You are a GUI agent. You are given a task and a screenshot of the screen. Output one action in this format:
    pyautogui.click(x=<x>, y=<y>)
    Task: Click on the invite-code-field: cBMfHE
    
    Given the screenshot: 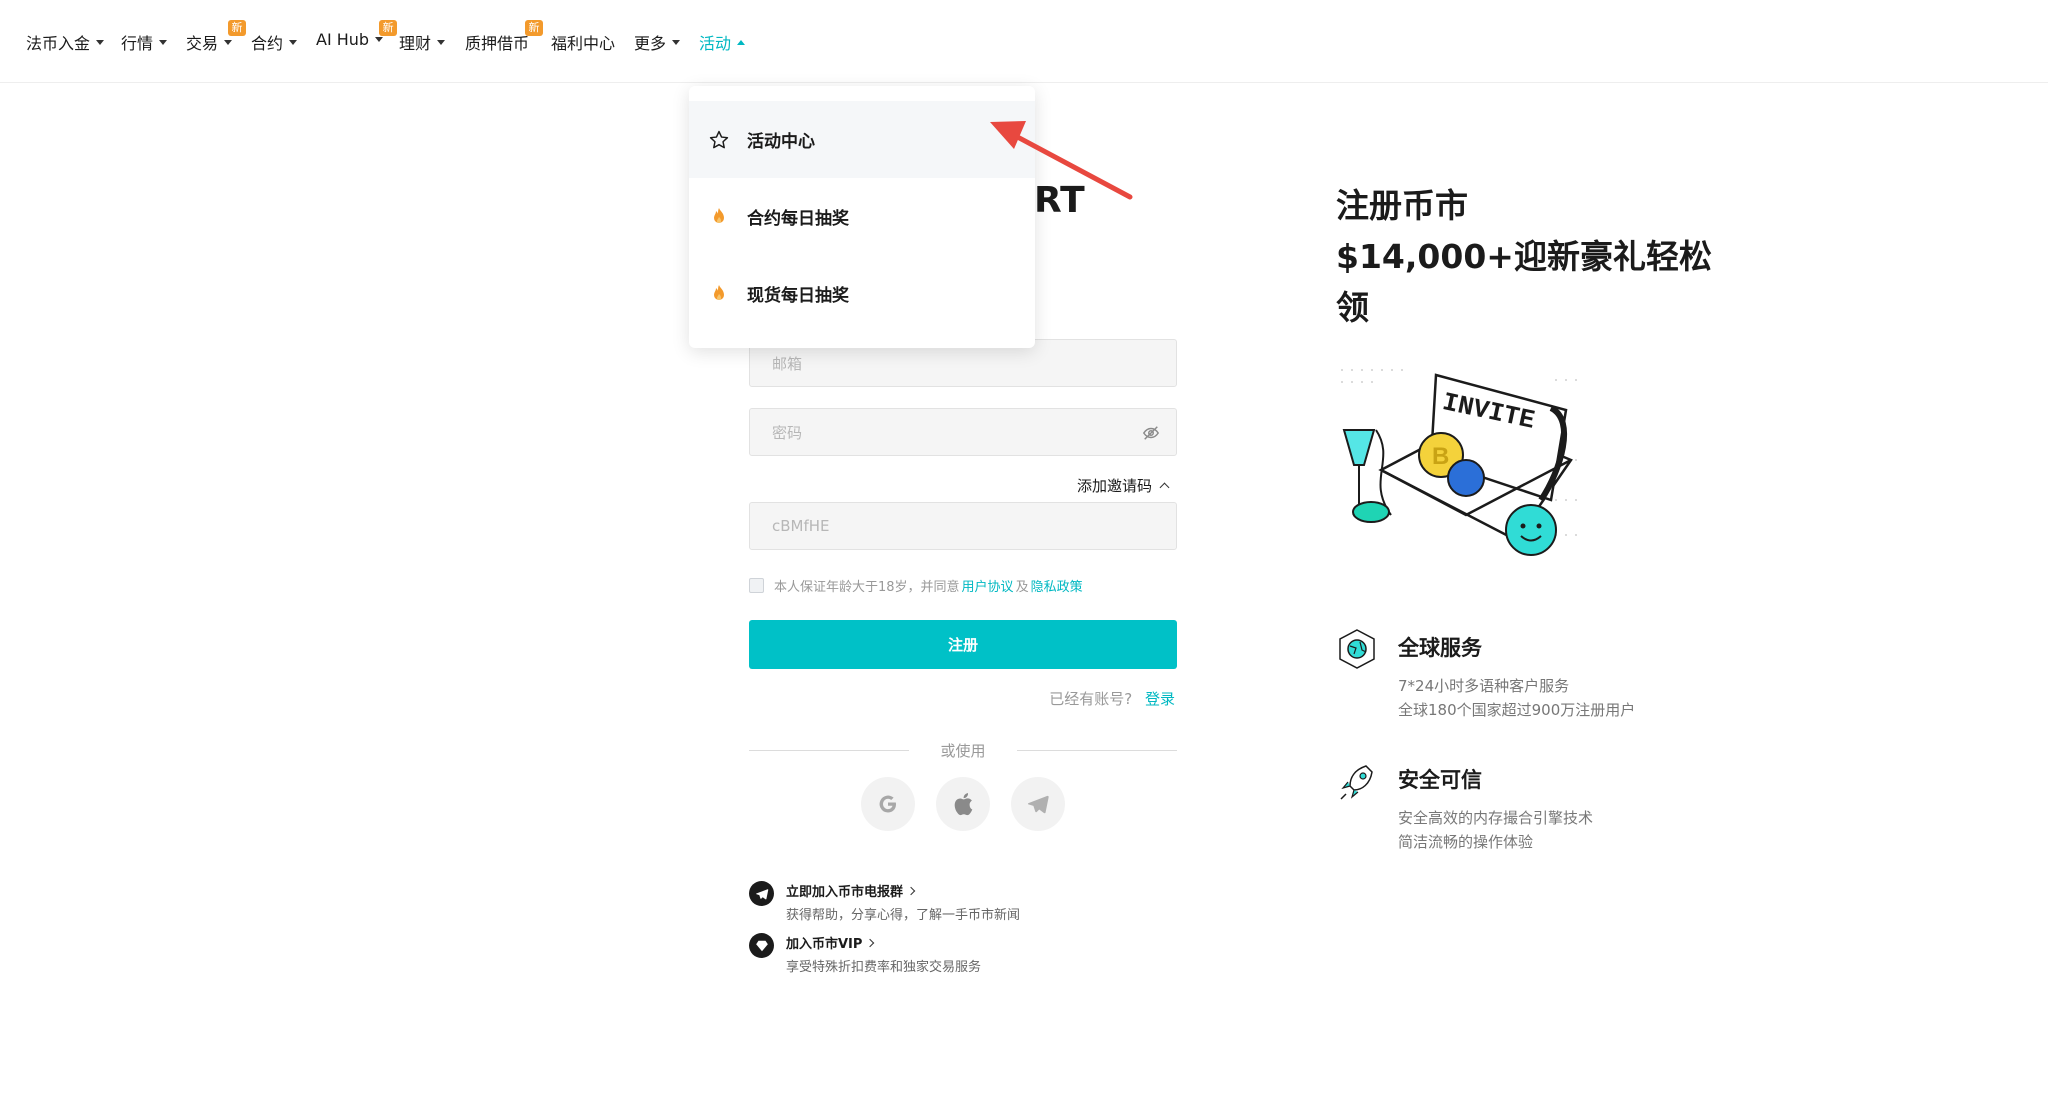 What is the action you would take?
    pyautogui.click(x=963, y=526)
    